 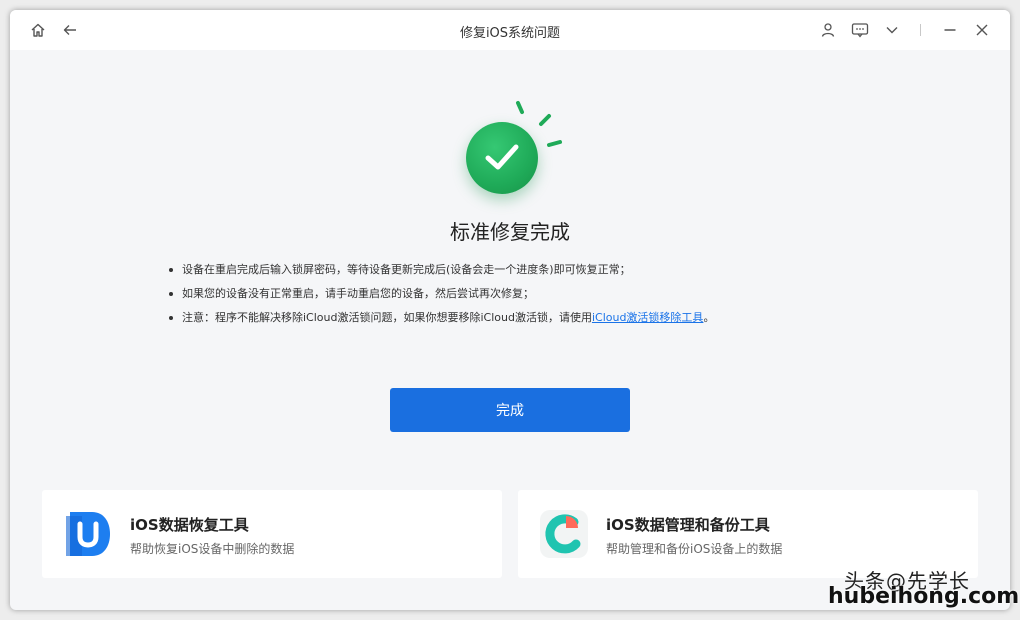 I want to click on data-recovery-card: iOS数据恢复工具 帮助恢复iOS设备中删除的数据, so click(x=272, y=534).